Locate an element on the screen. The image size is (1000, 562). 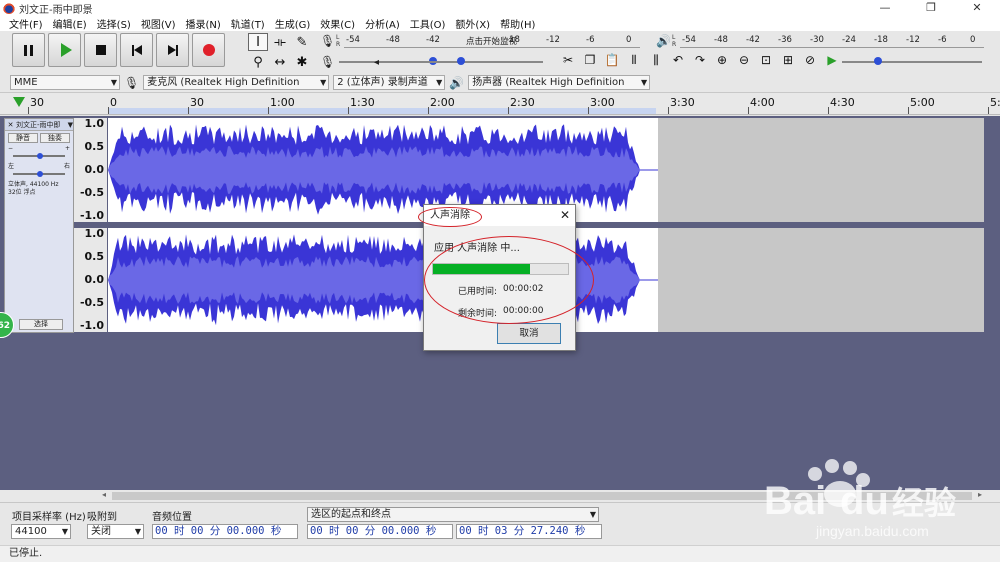
solo-button: 独奏 is located at coordinates (55, 138).